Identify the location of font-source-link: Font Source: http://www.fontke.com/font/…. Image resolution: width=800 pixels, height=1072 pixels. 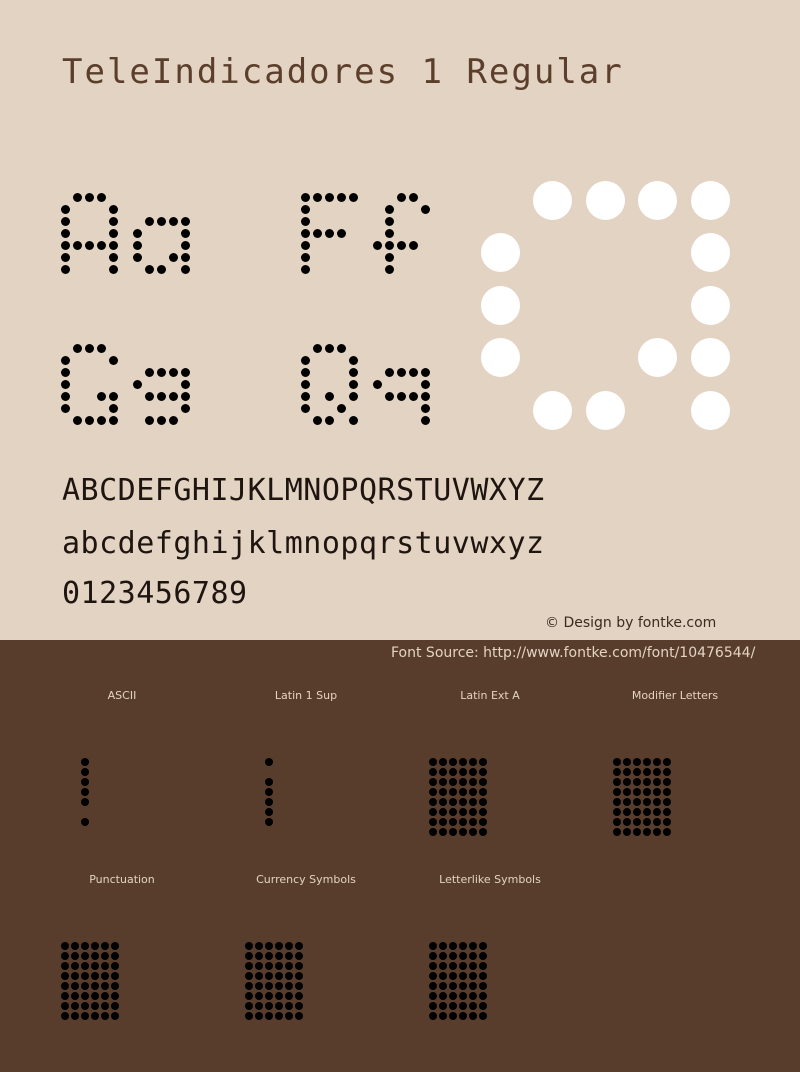
(573, 653).